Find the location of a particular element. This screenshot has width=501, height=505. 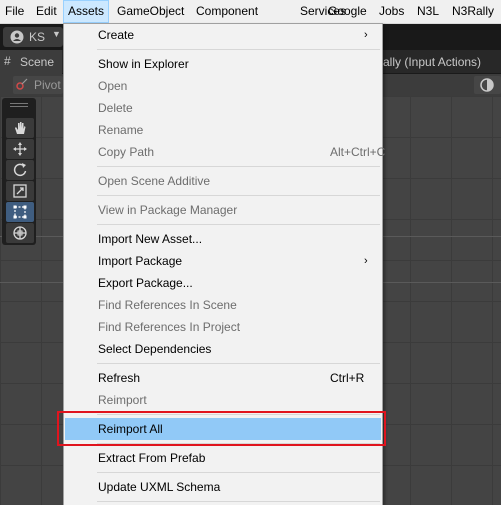

menu-item-find-references-in-scene: Find References In Scene is located at coordinates (223, 305).